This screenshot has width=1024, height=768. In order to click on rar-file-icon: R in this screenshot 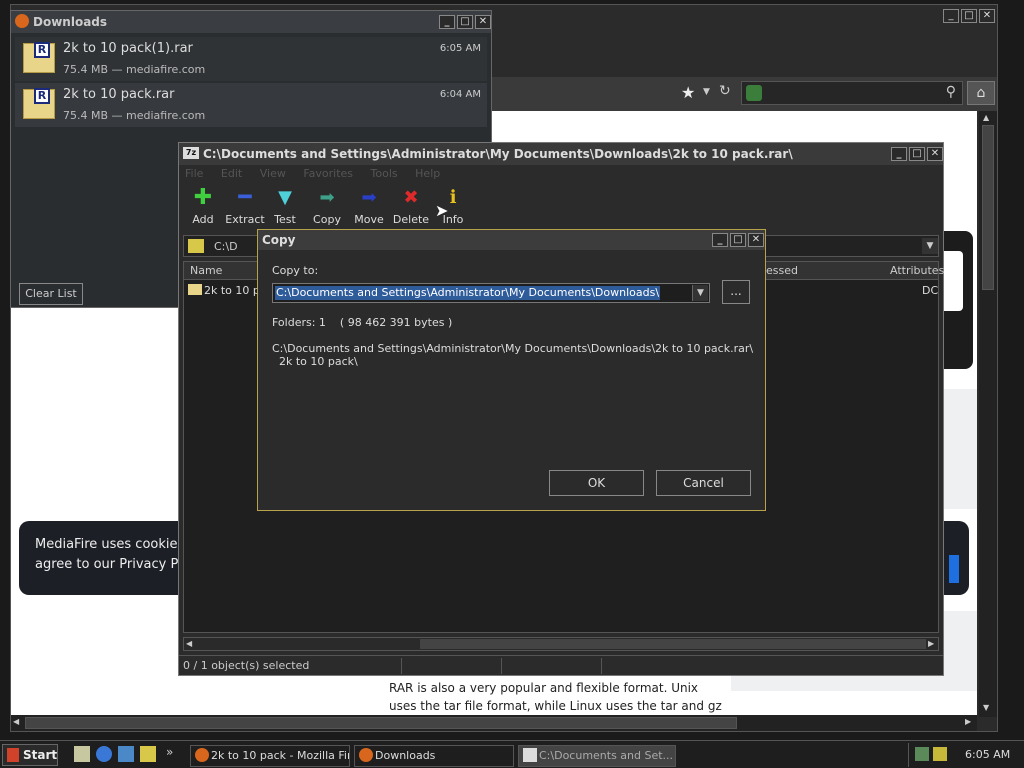, I will do `click(39, 103)`.